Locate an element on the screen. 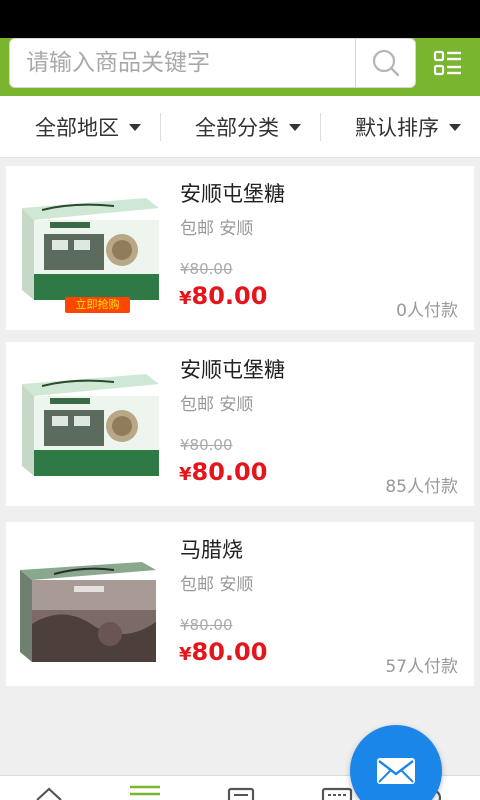 Image resolution: width=480 pixels, height=800 pixels. message-fab-button is located at coordinates (396, 762).